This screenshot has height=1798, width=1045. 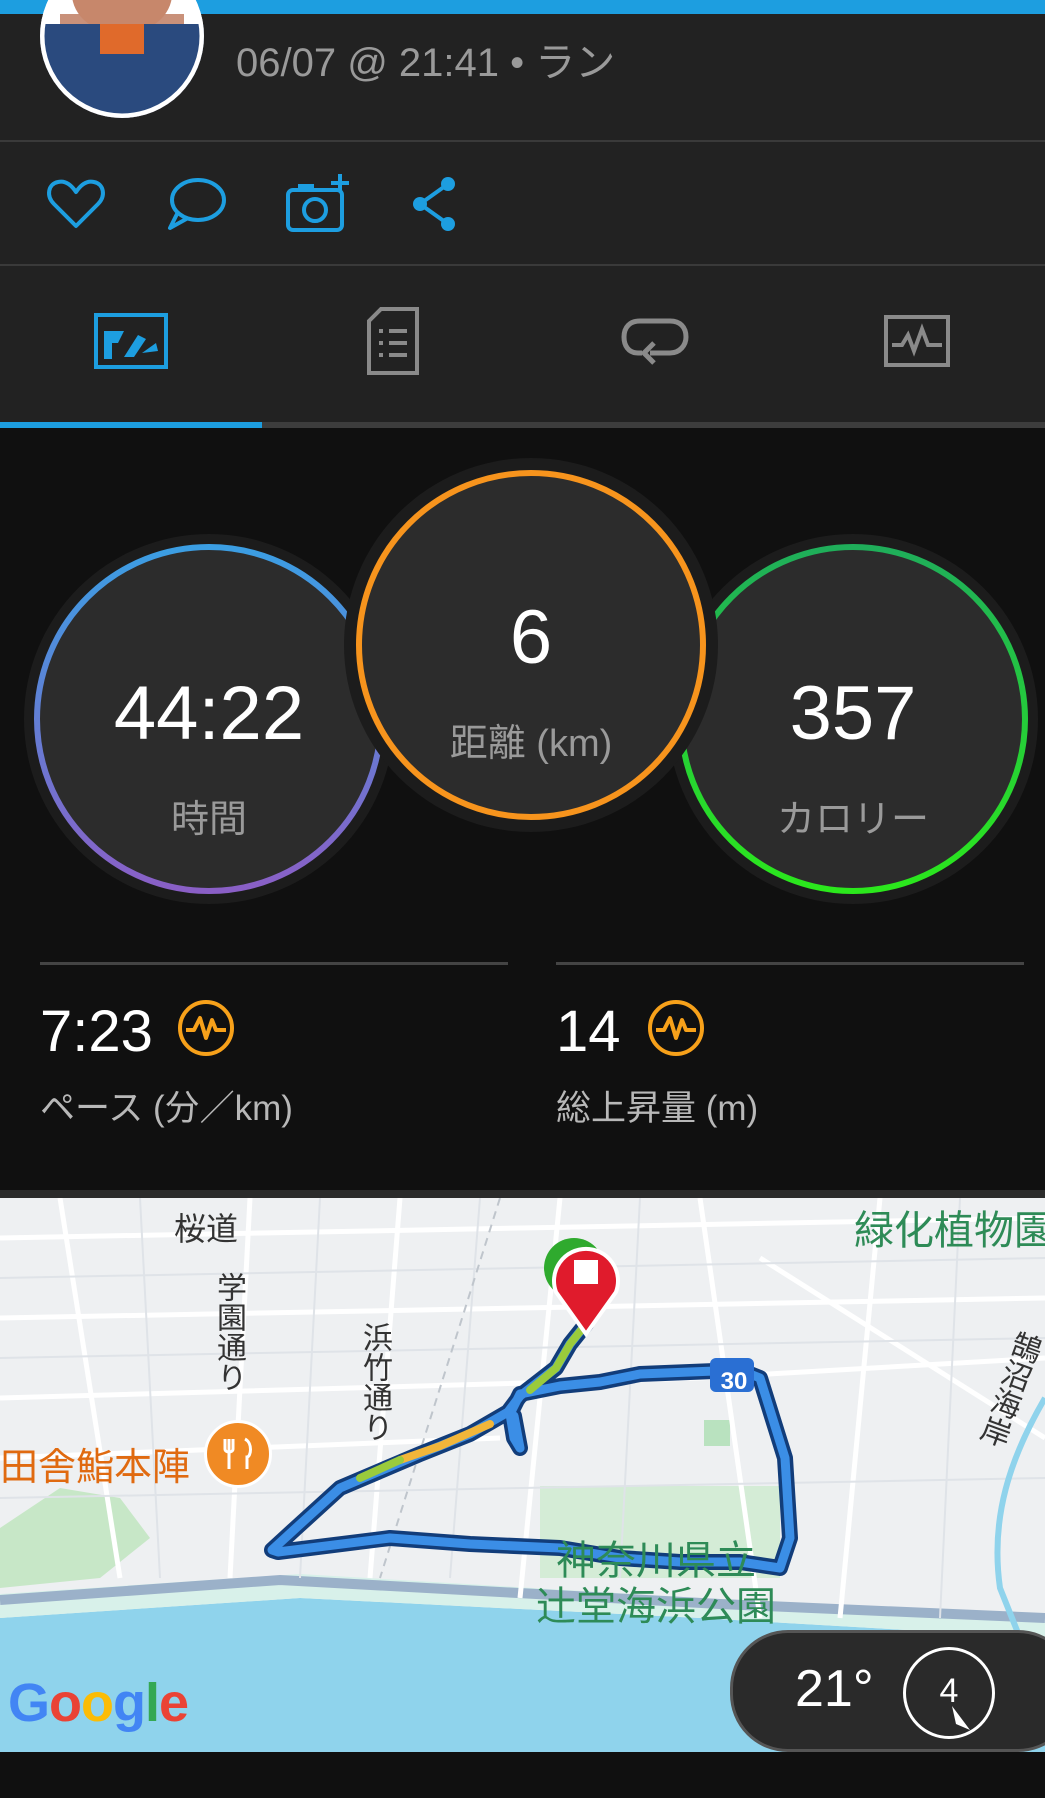 What do you see at coordinates (834, 1689) in the screenshot?
I see `temperature: 21°` at bounding box center [834, 1689].